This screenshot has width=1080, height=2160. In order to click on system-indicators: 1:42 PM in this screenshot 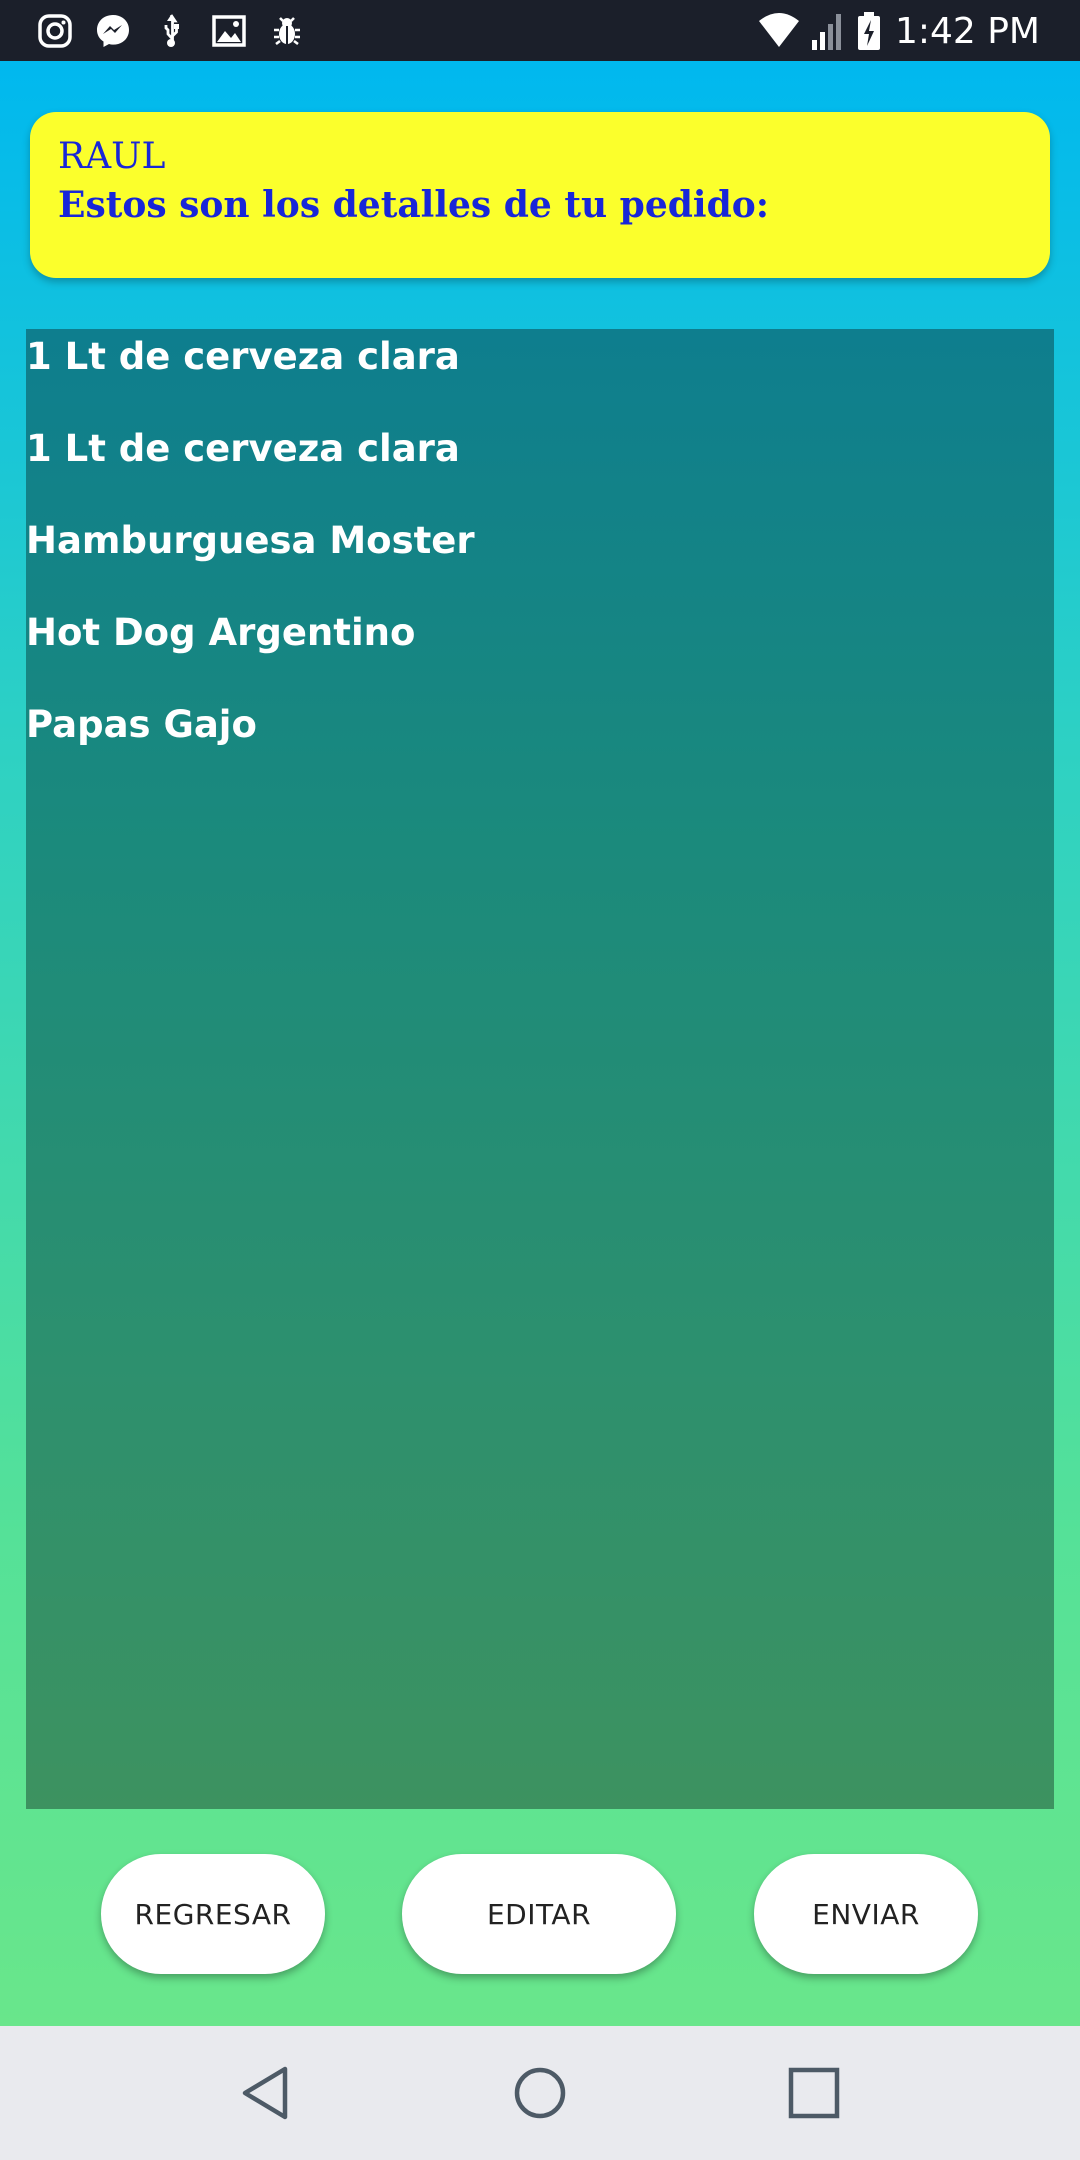, I will do `click(898, 31)`.